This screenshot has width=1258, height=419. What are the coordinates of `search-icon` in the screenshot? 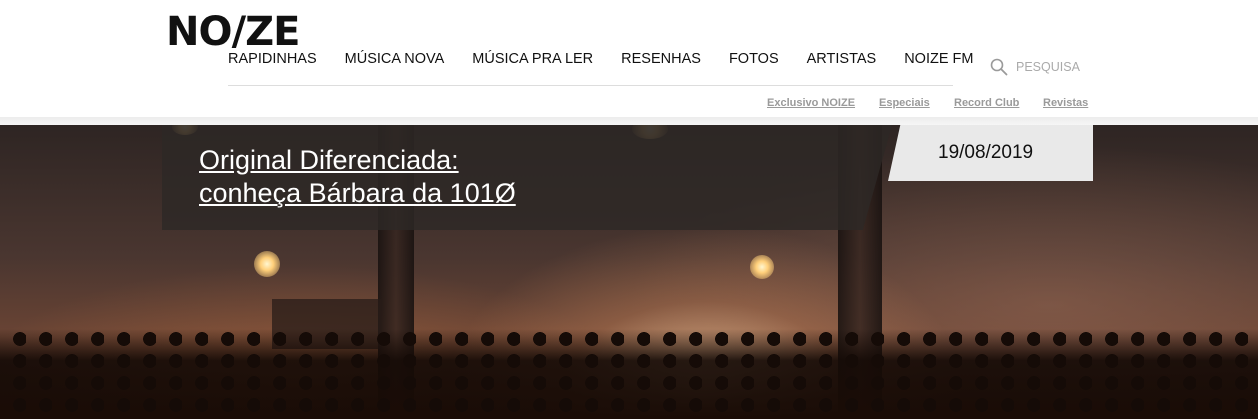 It's located at (999, 67).